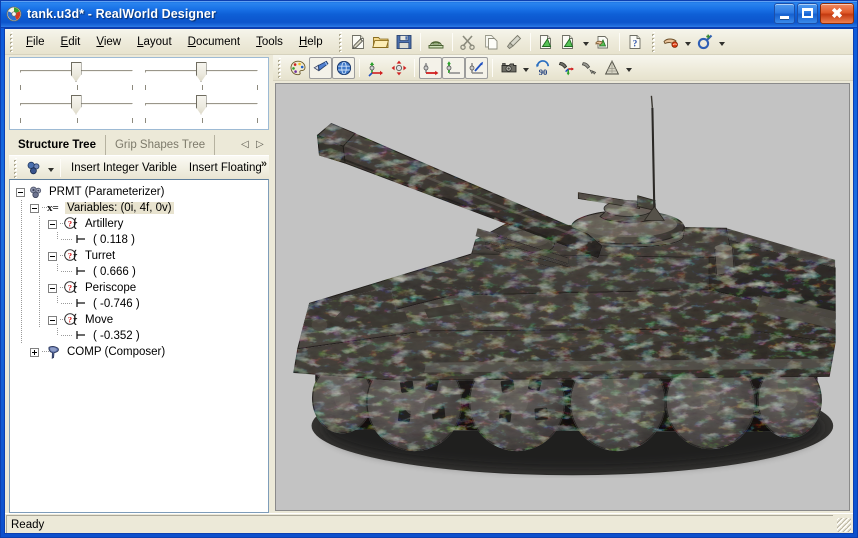  I want to click on palette-colors-icon, so click(297, 68).